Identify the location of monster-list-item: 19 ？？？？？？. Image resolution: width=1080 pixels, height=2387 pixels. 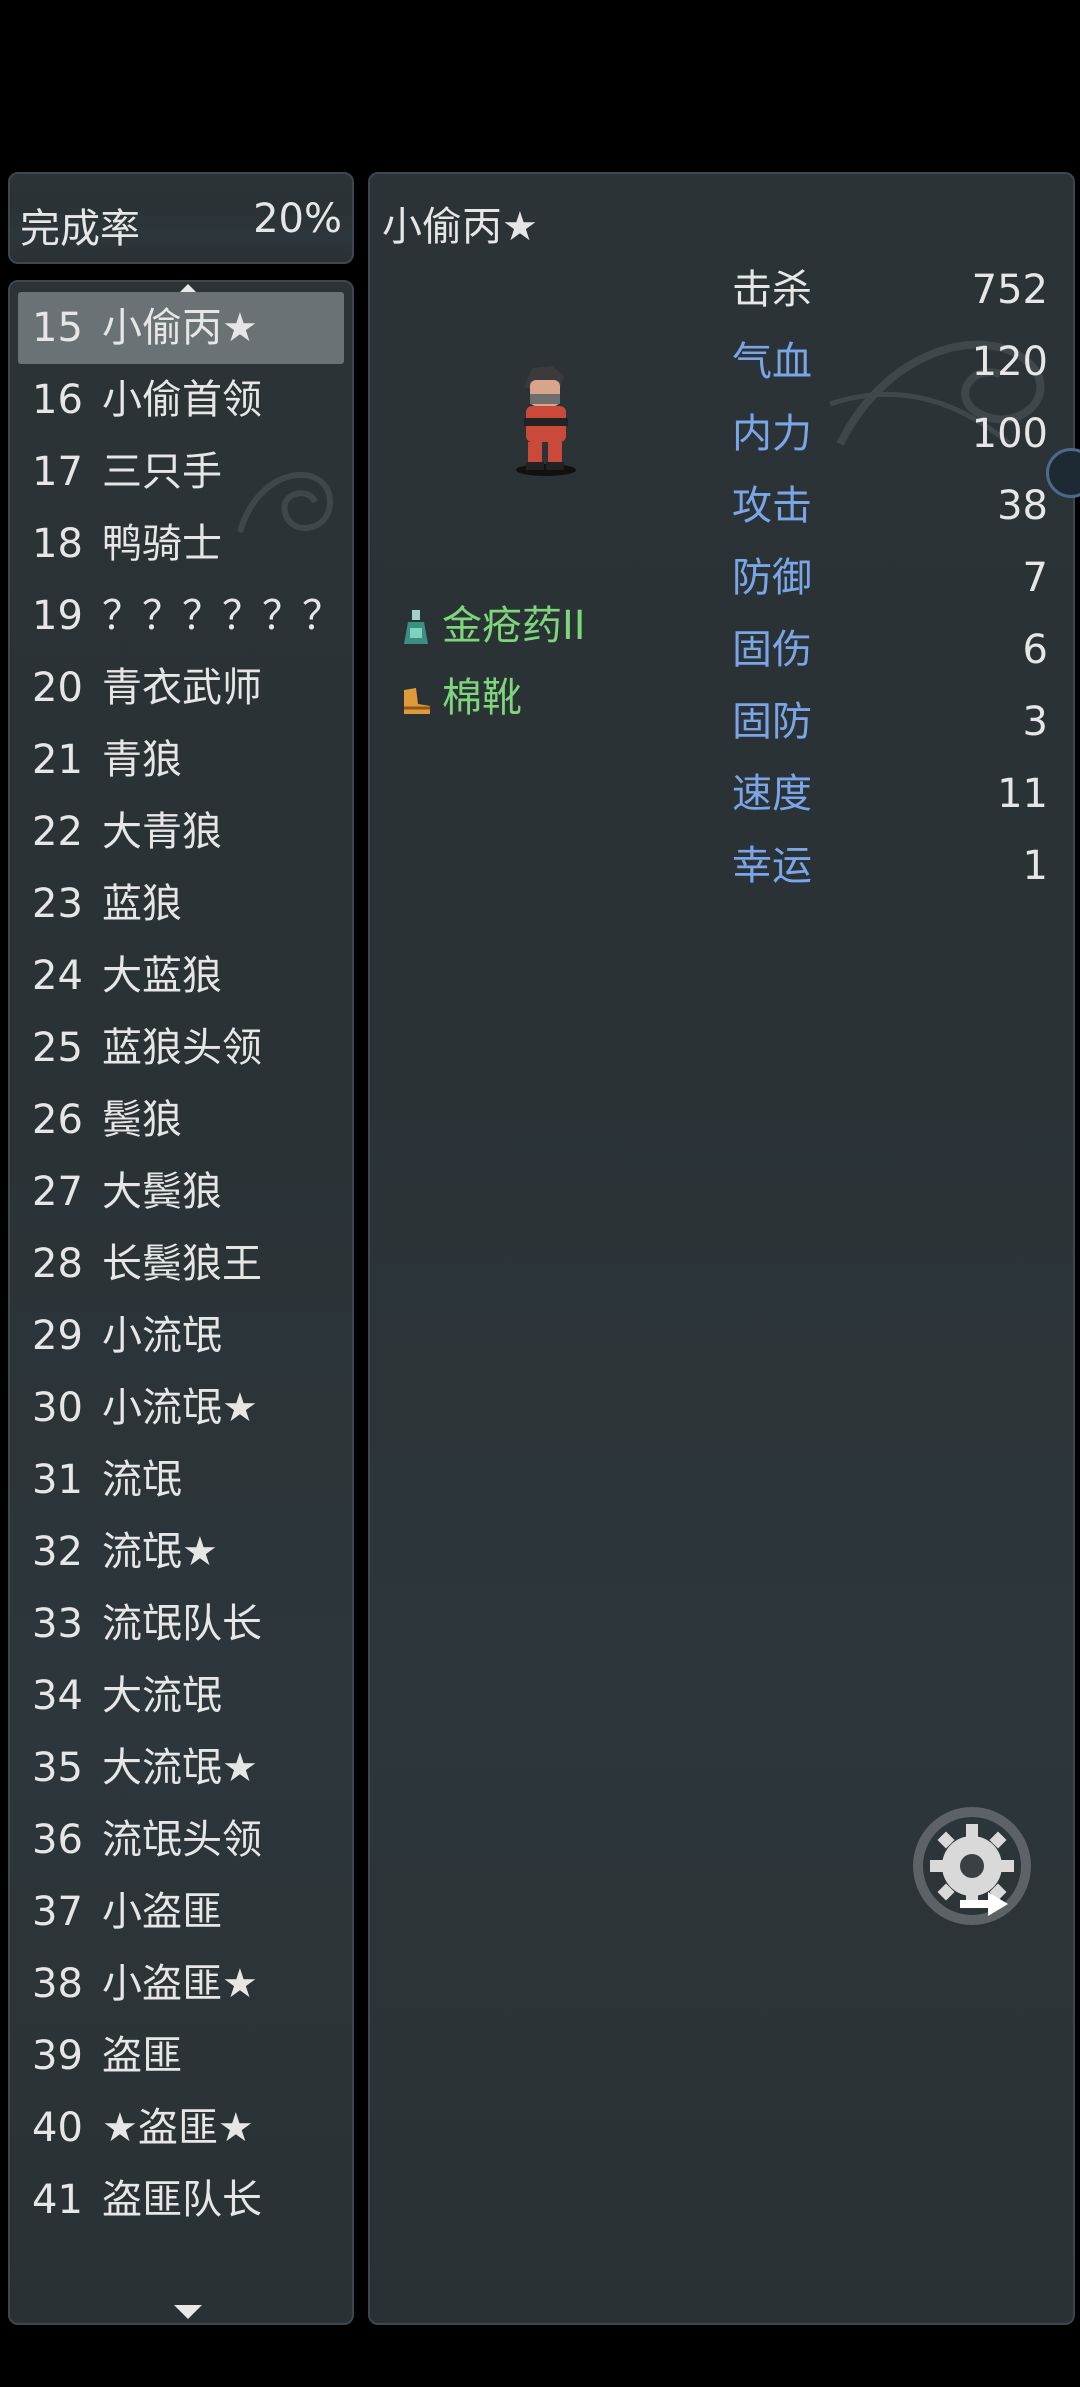
(181, 616).